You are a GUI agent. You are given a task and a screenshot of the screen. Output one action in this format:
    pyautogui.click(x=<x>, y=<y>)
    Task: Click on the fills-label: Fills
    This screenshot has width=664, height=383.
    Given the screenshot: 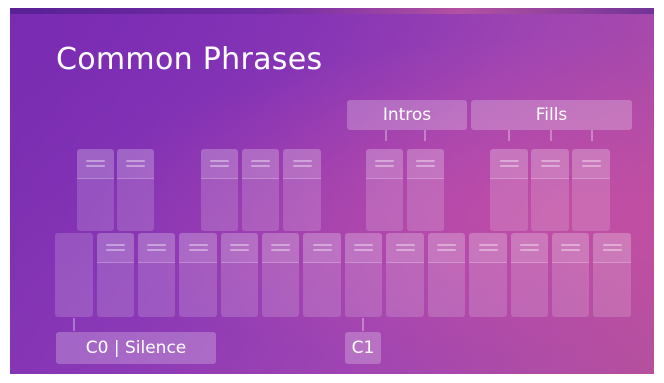 What is the action you would take?
    pyautogui.click(x=551, y=115)
    